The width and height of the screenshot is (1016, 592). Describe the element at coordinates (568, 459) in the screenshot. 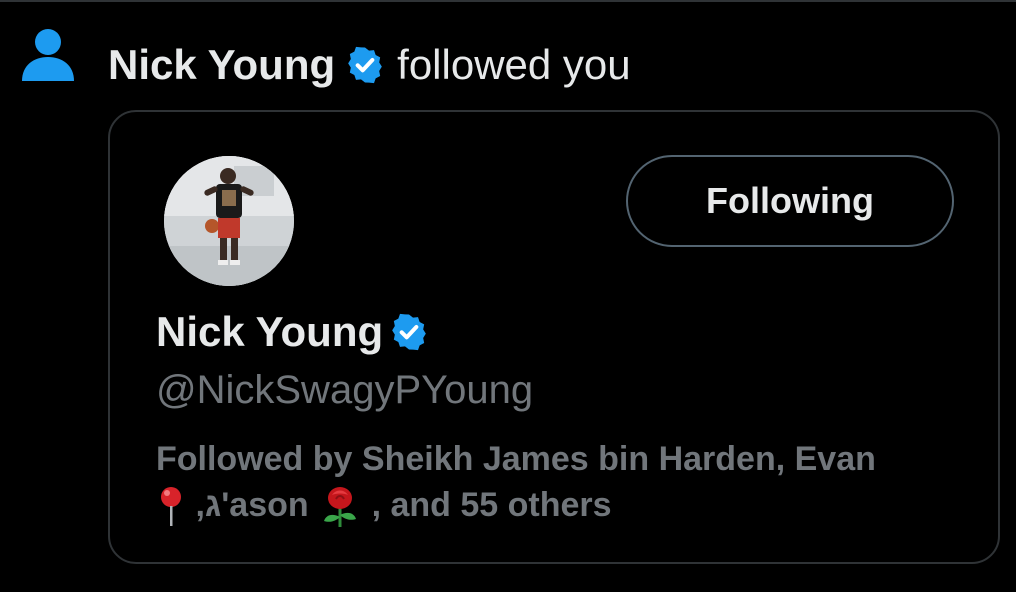

I see `followed-by-name-1: Sheikh James bin Harden` at that location.